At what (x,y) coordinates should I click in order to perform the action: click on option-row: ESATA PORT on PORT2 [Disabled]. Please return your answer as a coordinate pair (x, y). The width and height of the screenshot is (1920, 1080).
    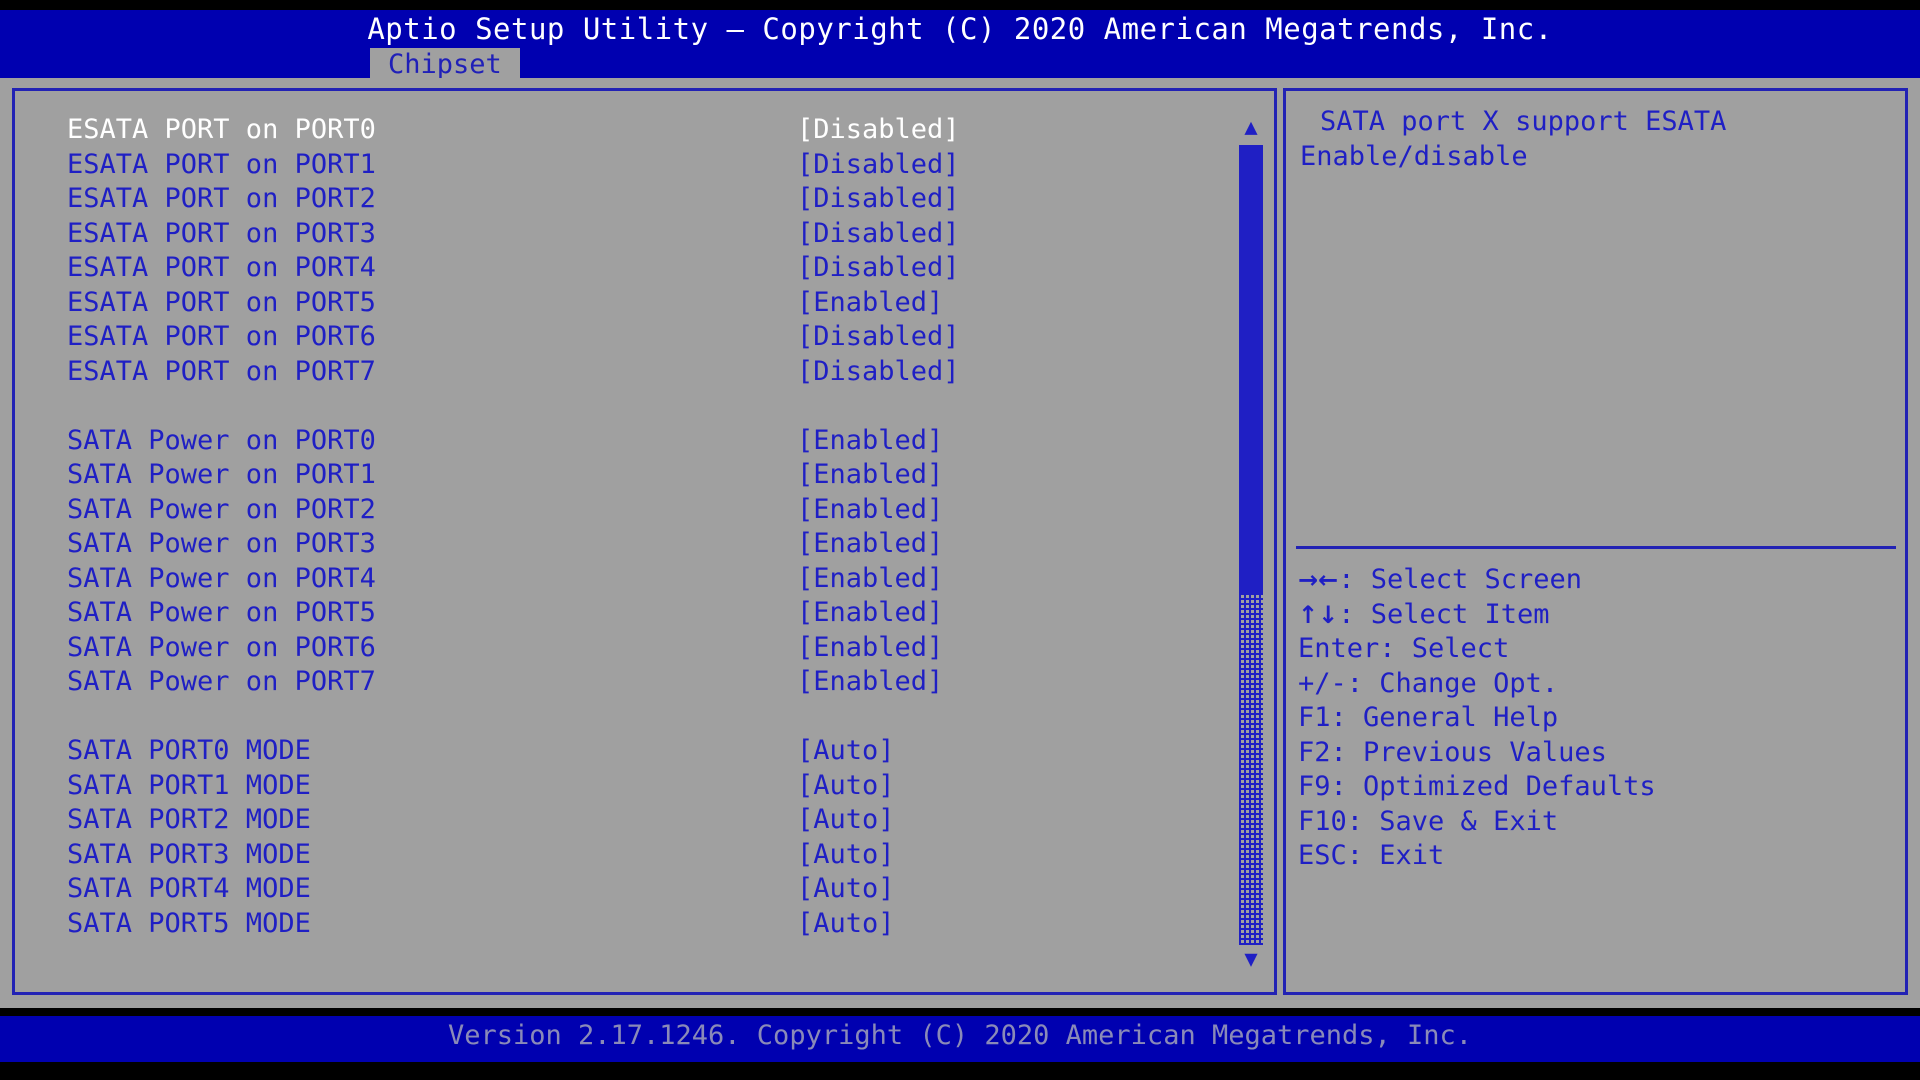
    Looking at the image, I should click on (645, 199).